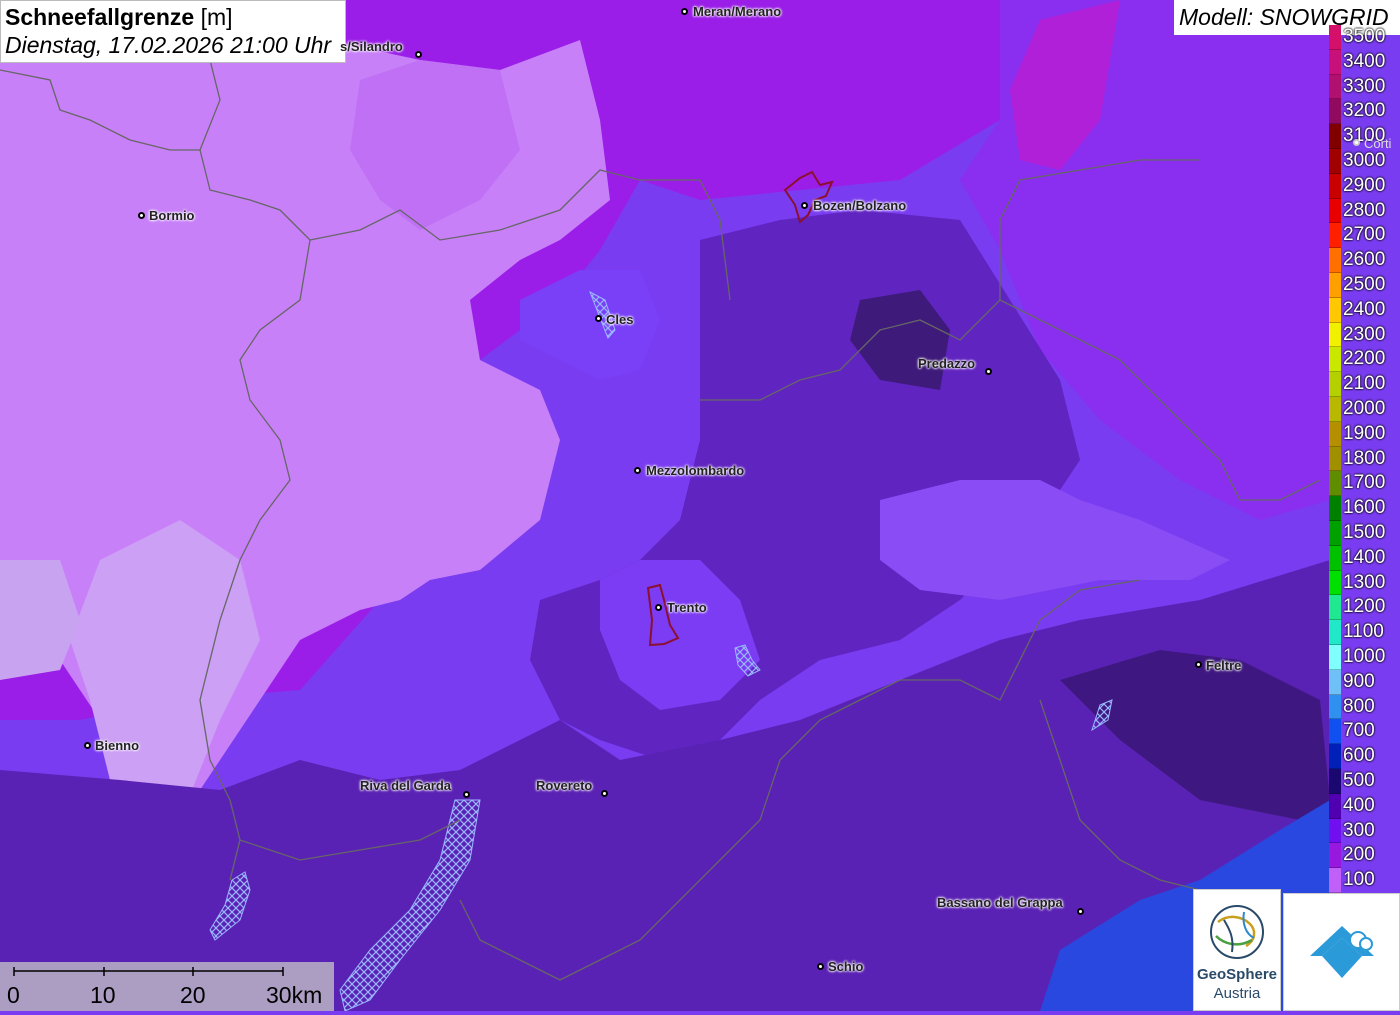 The image size is (1400, 1015). What do you see at coordinates (1364, 111) in the screenshot?
I see `legend-label: 3200` at bounding box center [1364, 111].